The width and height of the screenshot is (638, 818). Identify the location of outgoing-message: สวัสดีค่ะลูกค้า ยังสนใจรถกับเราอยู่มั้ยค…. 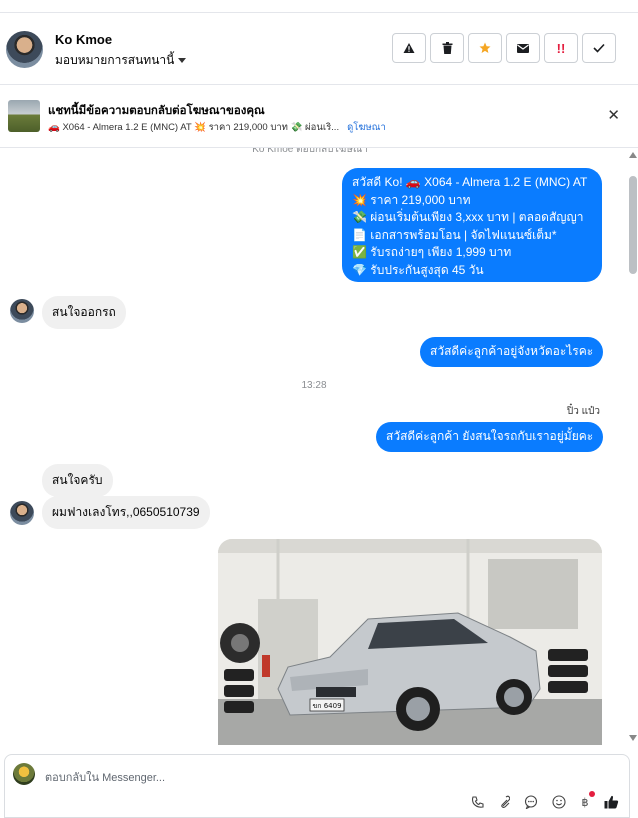
(490, 437).